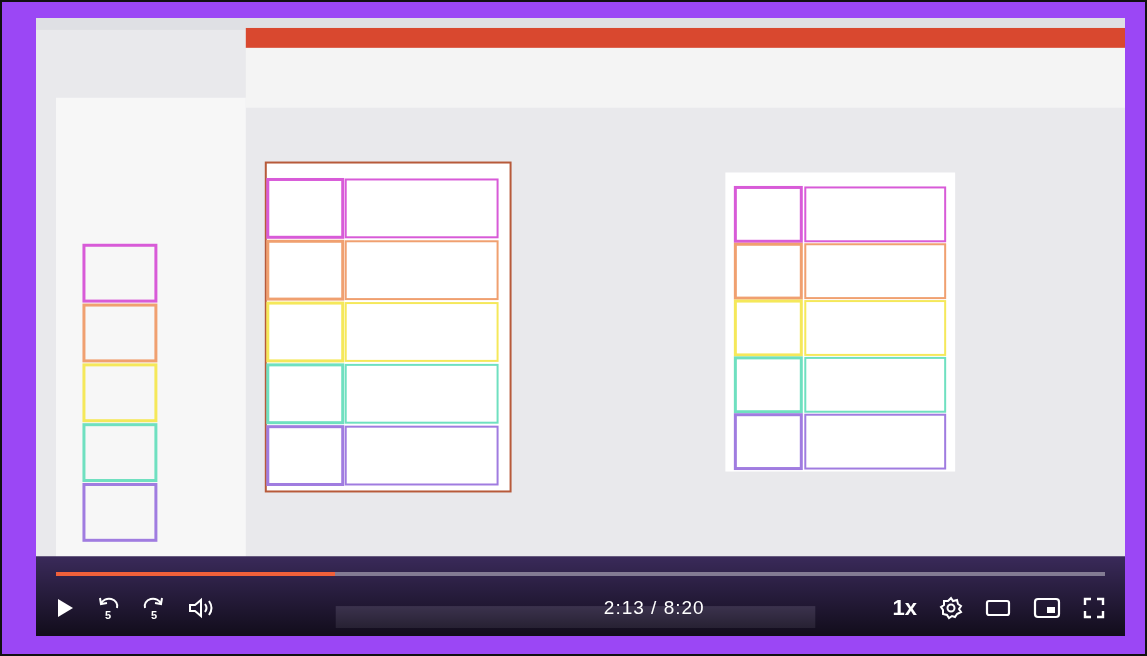 The width and height of the screenshot is (1147, 656). Describe the element at coordinates (998, 608) in the screenshot. I see `theater-mode-icon` at that location.